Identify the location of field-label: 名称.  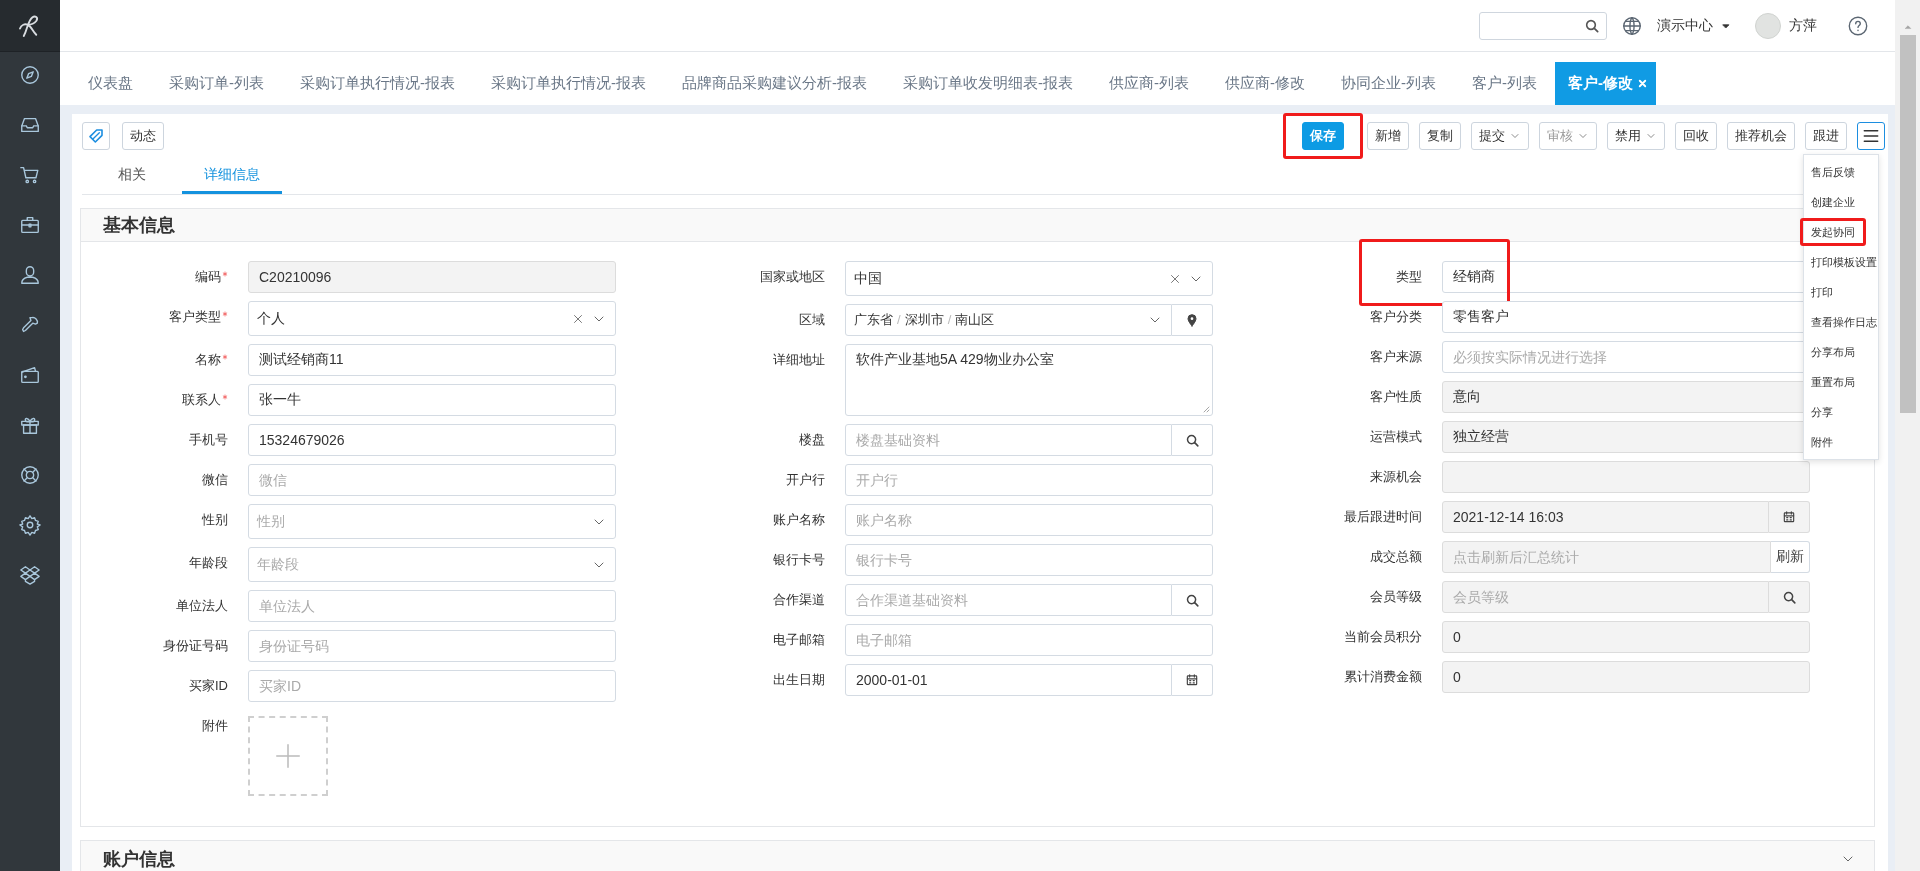
(208, 360).